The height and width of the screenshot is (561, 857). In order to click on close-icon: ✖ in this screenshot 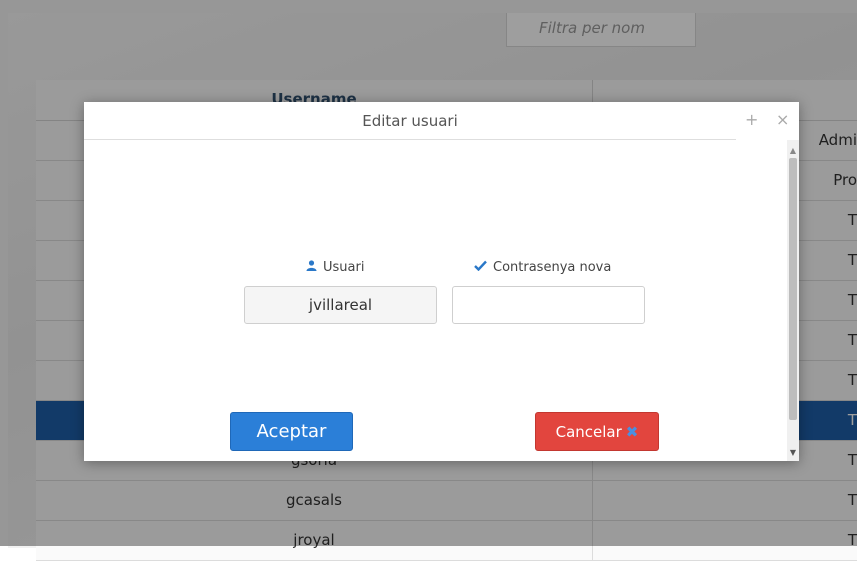, I will do `click(632, 432)`.